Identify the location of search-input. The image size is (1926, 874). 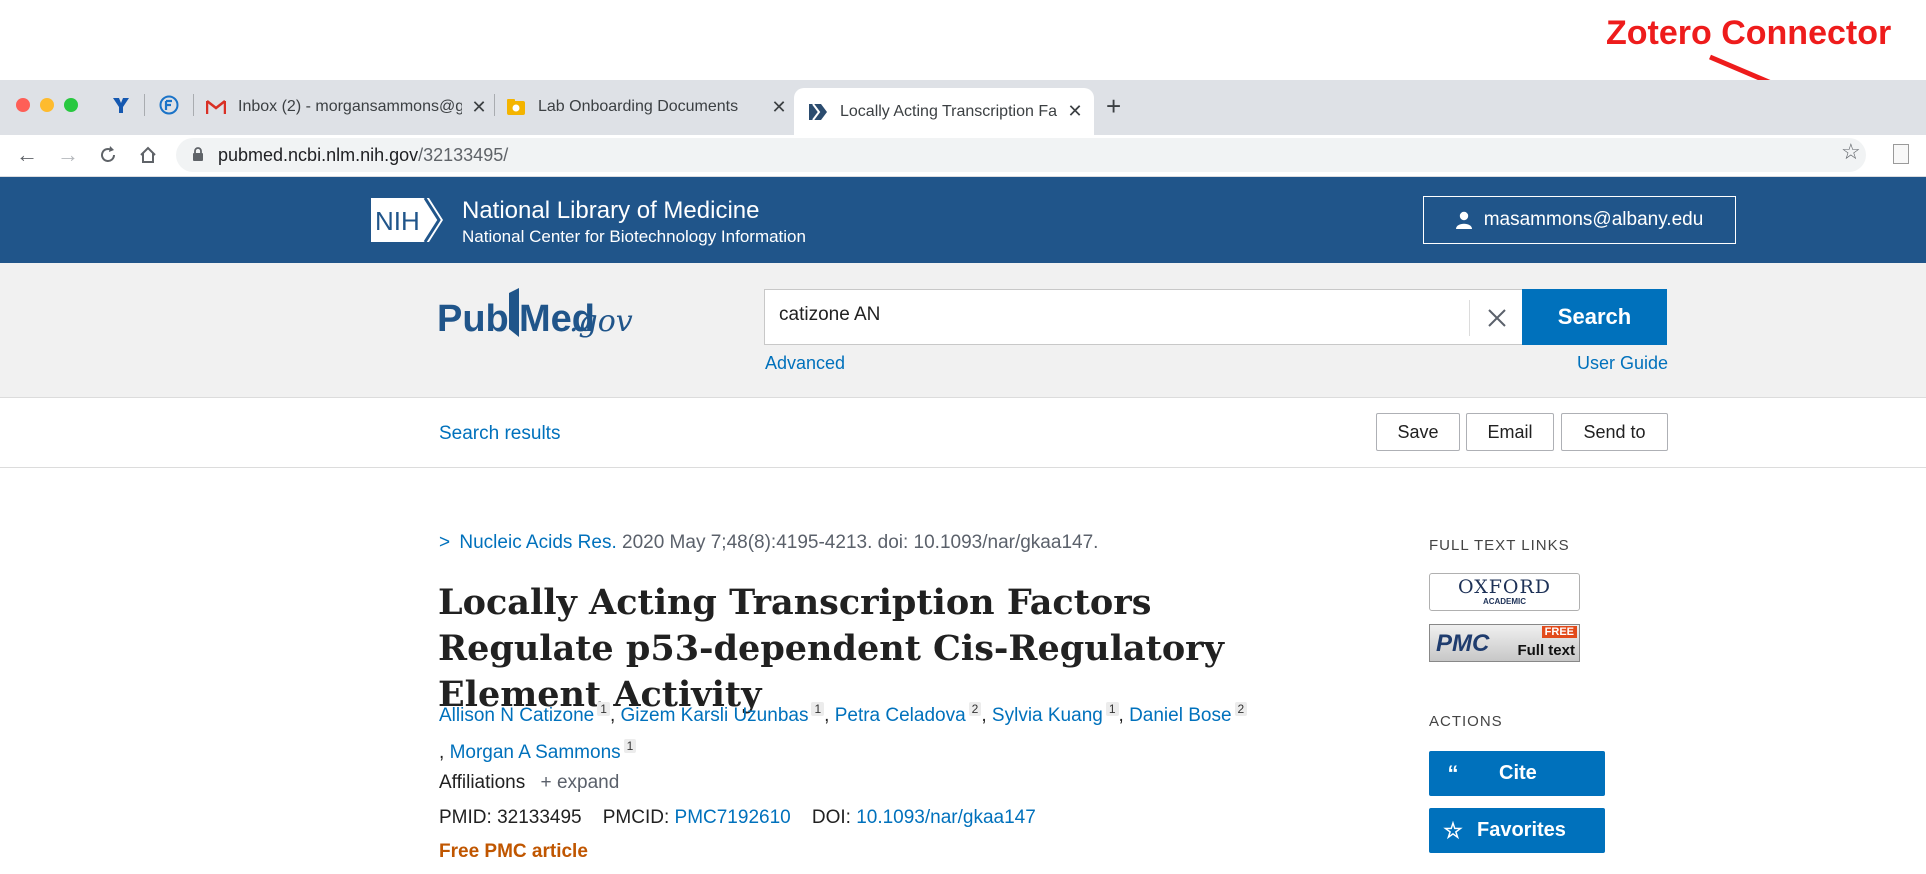
(1099, 315).